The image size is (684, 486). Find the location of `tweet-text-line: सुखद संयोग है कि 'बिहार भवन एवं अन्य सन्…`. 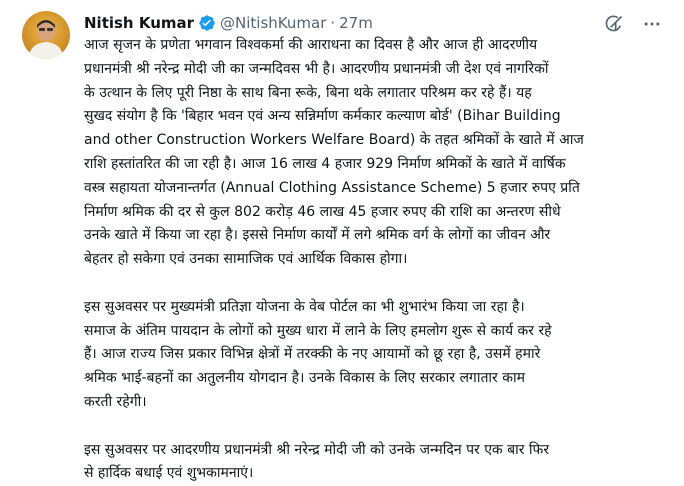

tweet-text-line: सुखद संयोग है कि 'बिहार भवन एवं अन्य सन्… is located at coordinates (322, 116).